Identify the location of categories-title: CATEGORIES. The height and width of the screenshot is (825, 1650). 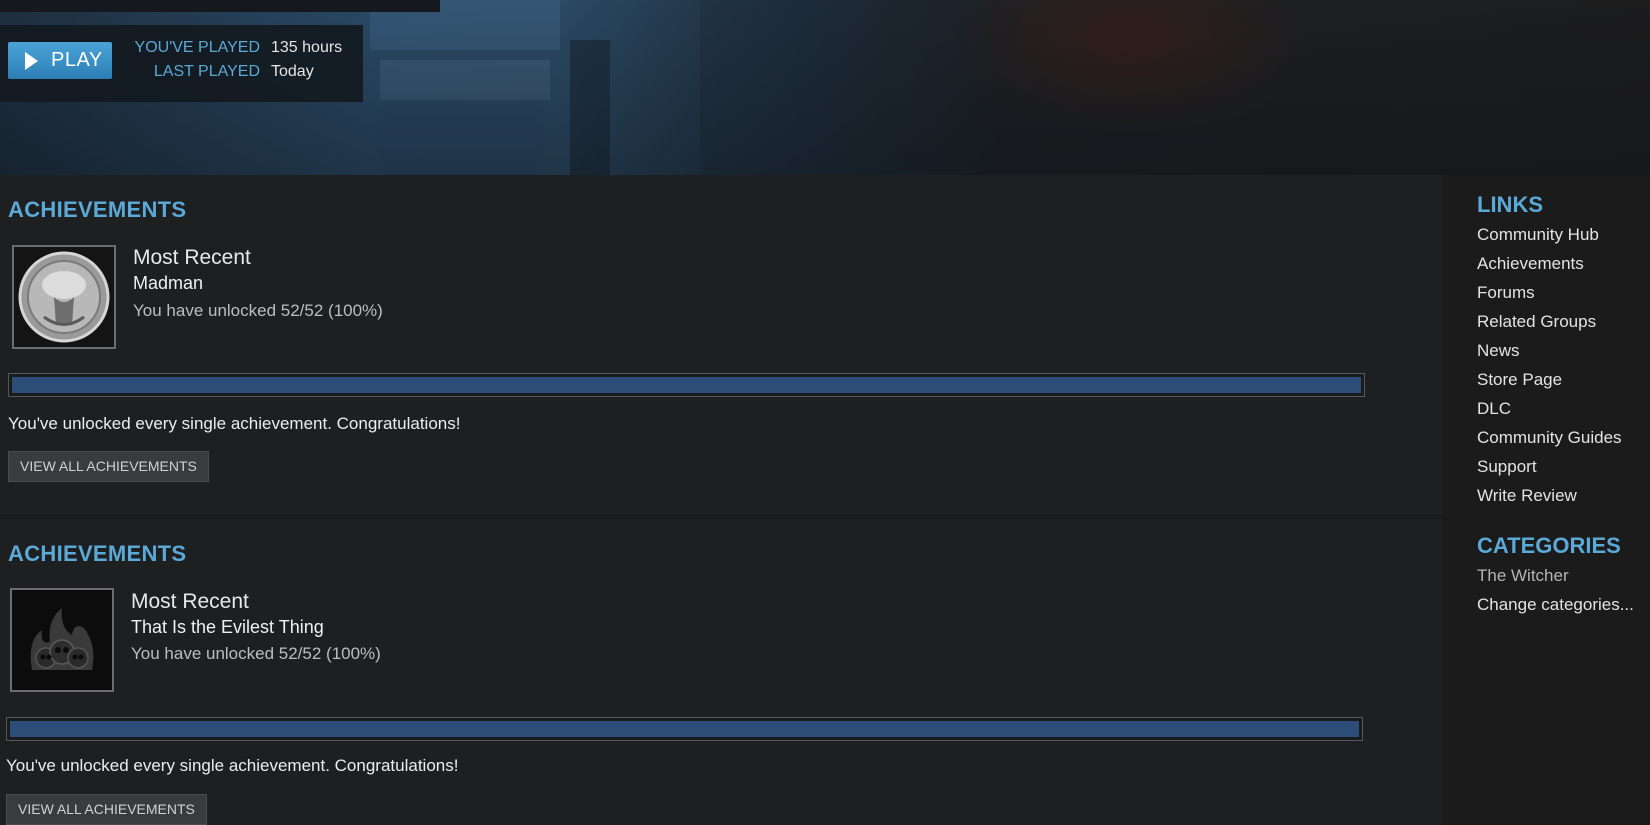
(1549, 545).